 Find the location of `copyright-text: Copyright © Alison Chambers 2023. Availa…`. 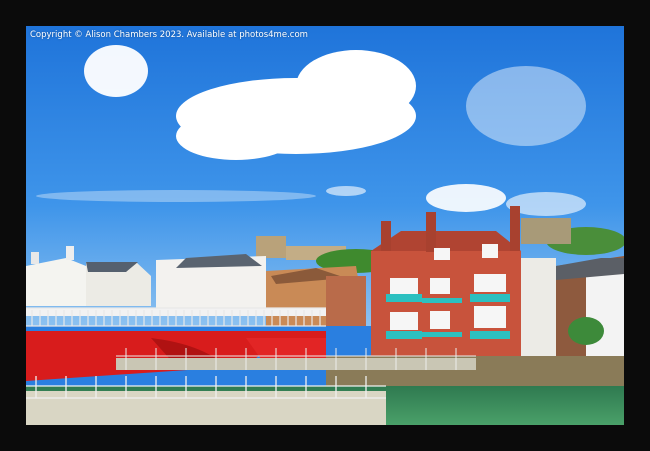

copyright-text: Copyright © Alison Chambers 2023. Availa… is located at coordinates (169, 35).